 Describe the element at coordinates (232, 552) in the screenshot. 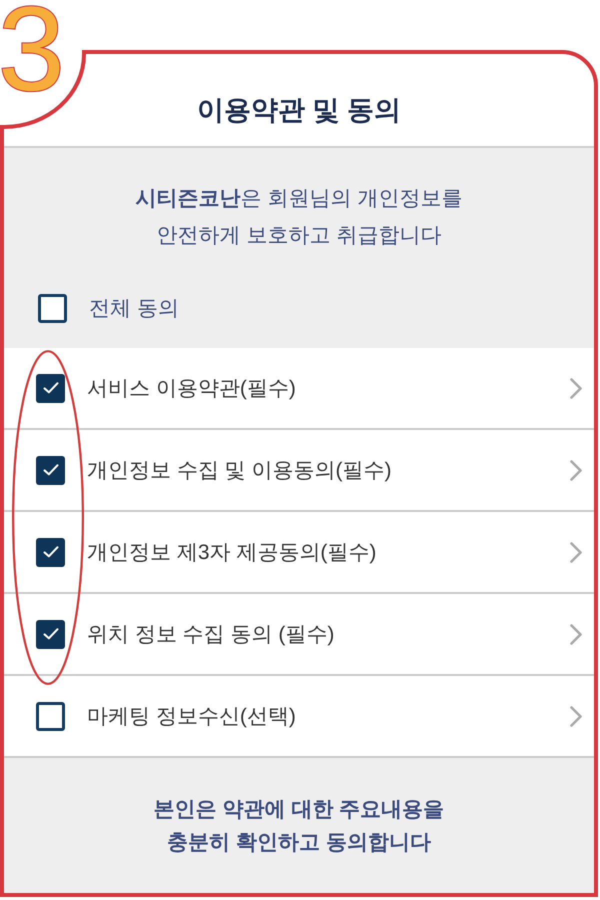

I see `term-label: 개인정보 제3자 제공동의(필수)` at that location.